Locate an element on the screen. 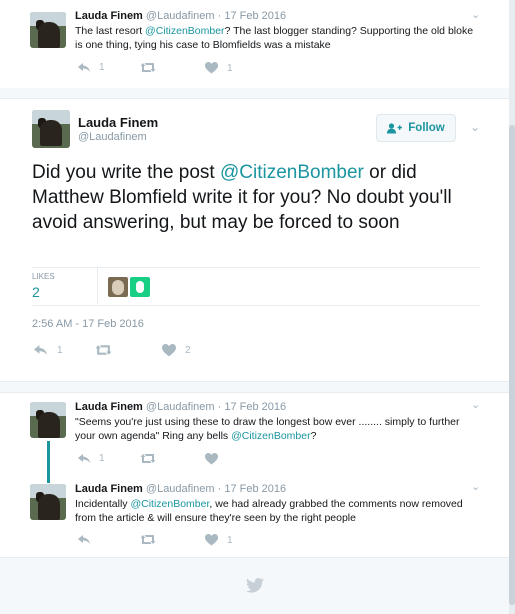  like-count: 2 is located at coordinates (188, 350).